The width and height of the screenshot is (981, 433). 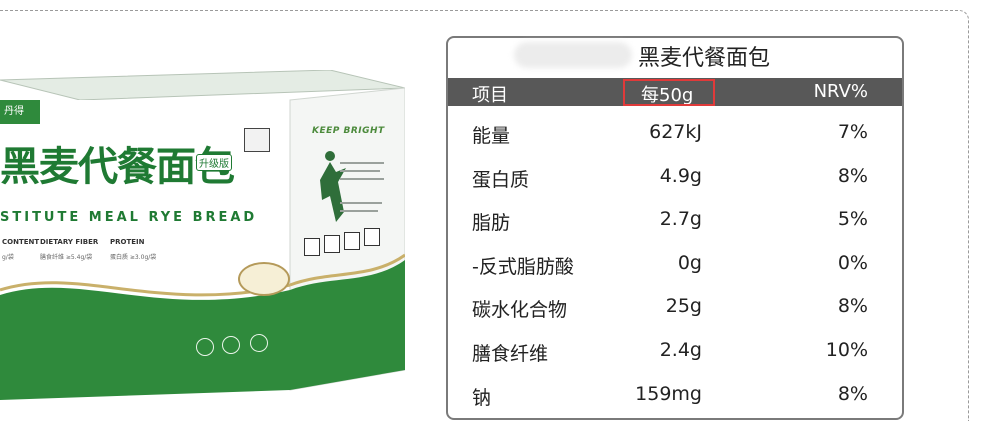 I want to click on per-serving-highlight, so click(x=669, y=92).